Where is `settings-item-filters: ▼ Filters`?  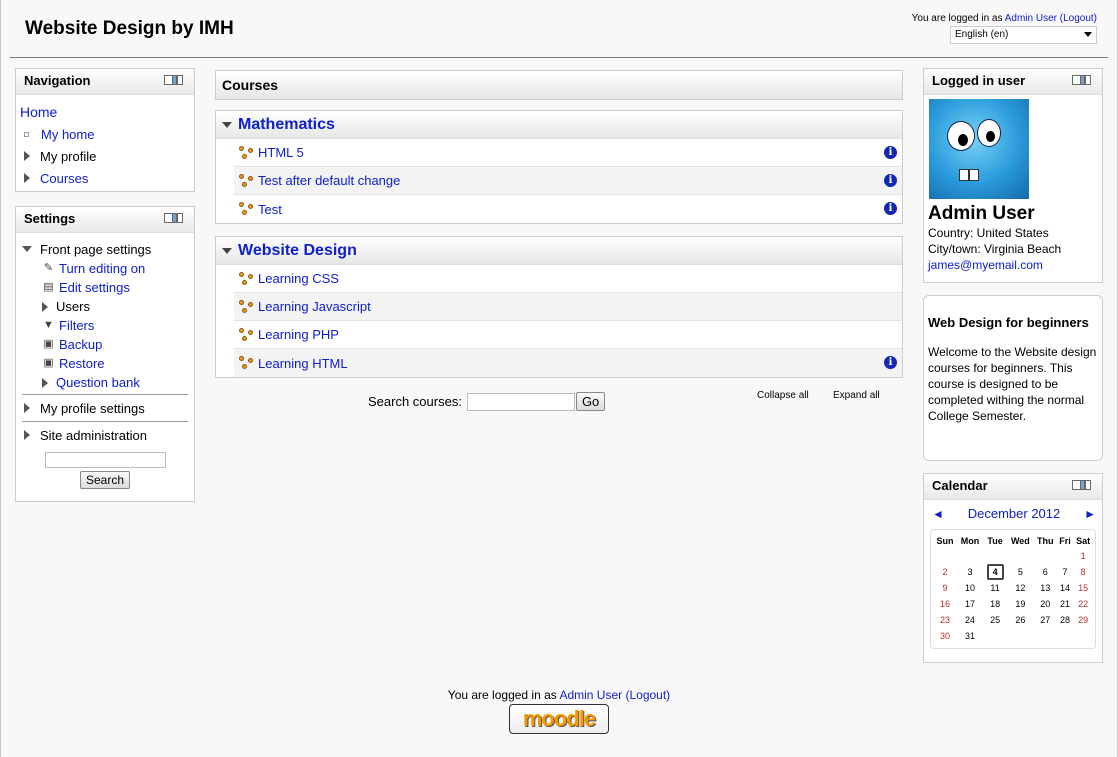 settings-item-filters: ▼ Filters is located at coordinates (105, 325).